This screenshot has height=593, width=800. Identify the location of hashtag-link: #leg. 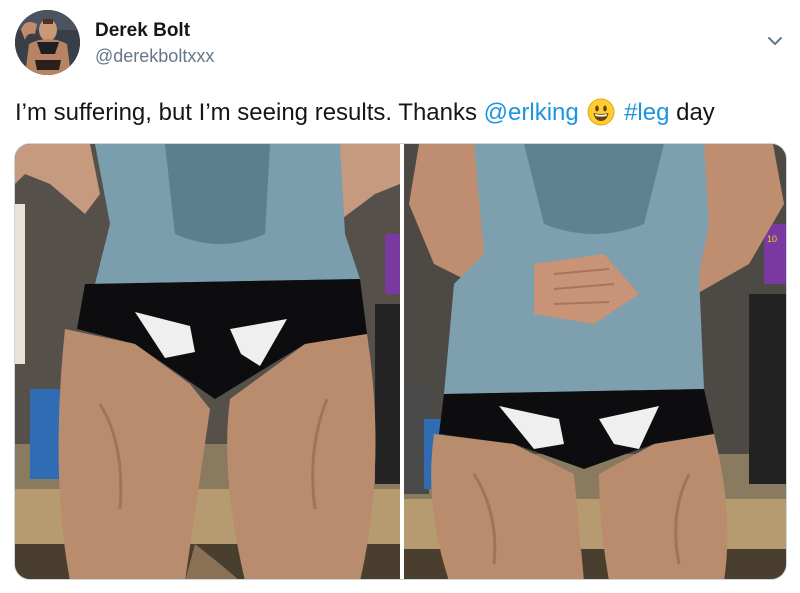
(646, 112).